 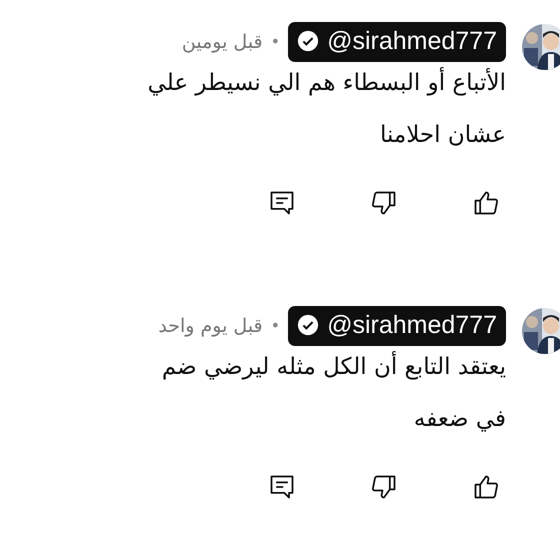 I want to click on comment-time: قبل يومين, so click(x=222, y=42).